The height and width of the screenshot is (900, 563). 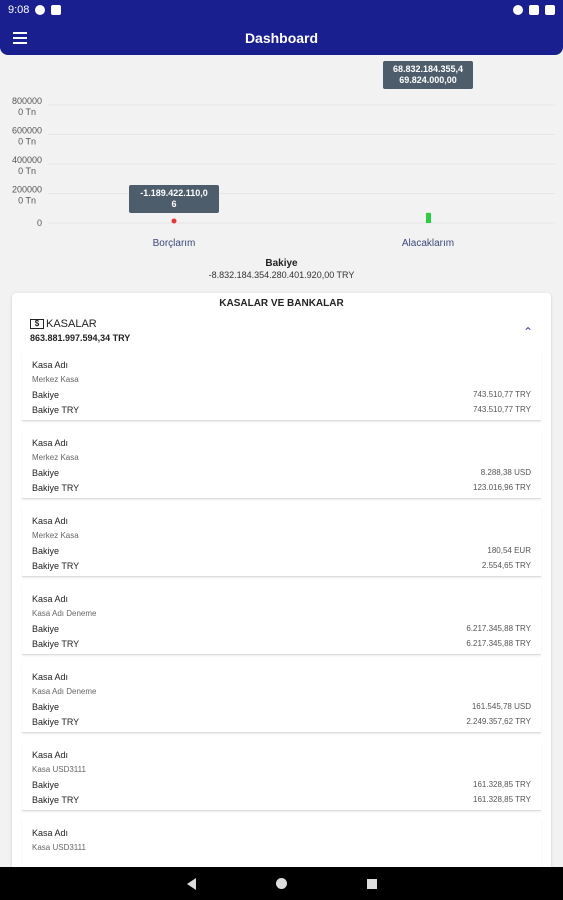 What do you see at coordinates (56, 10) in the screenshot?
I see `sim-icon` at bounding box center [56, 10].